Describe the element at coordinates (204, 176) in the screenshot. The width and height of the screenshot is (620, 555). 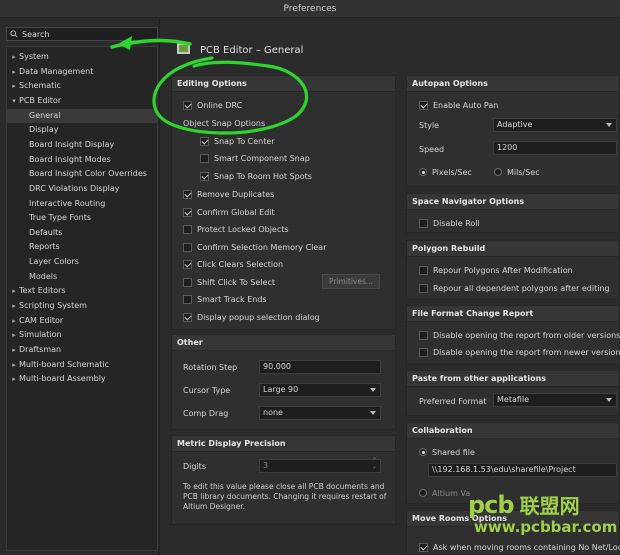
I see `snap-hot-checkbox` at that location.